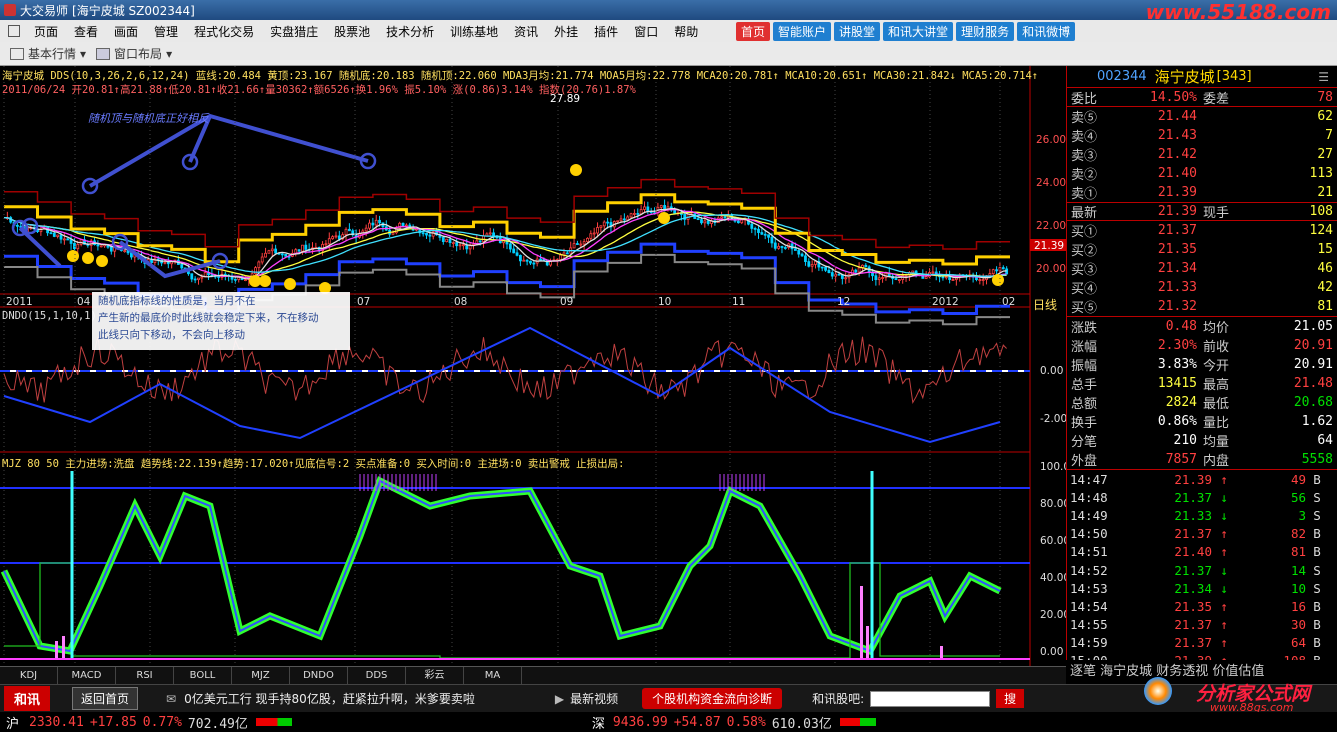 This screenshot has width=1337, height=732. I want to click on tick-time: 14:51, so click(1089, 552).